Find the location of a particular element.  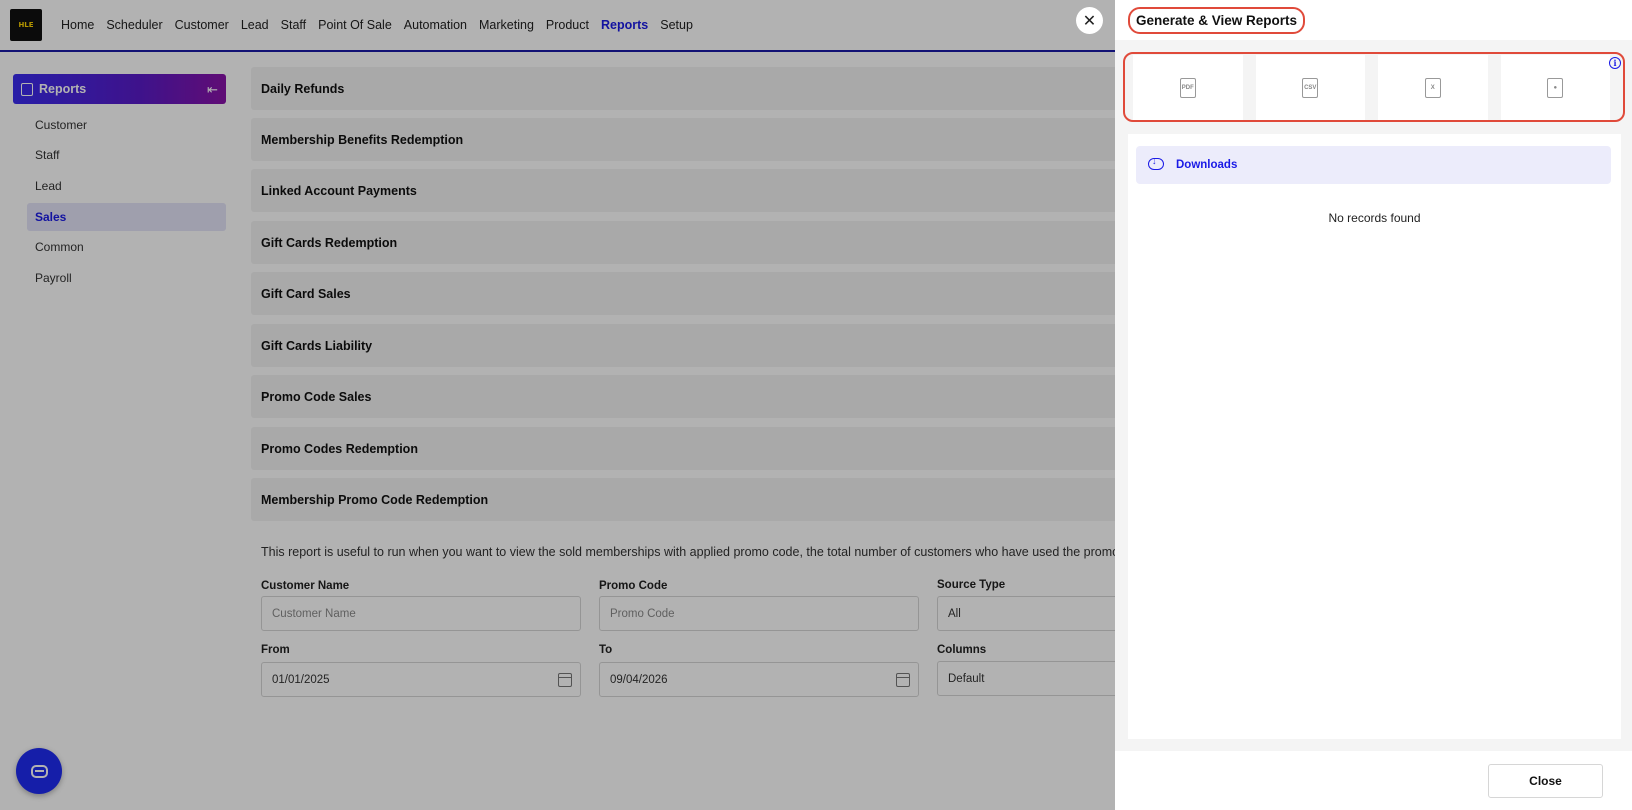

cloud-download-icon is located at coordinates (1156, 163).